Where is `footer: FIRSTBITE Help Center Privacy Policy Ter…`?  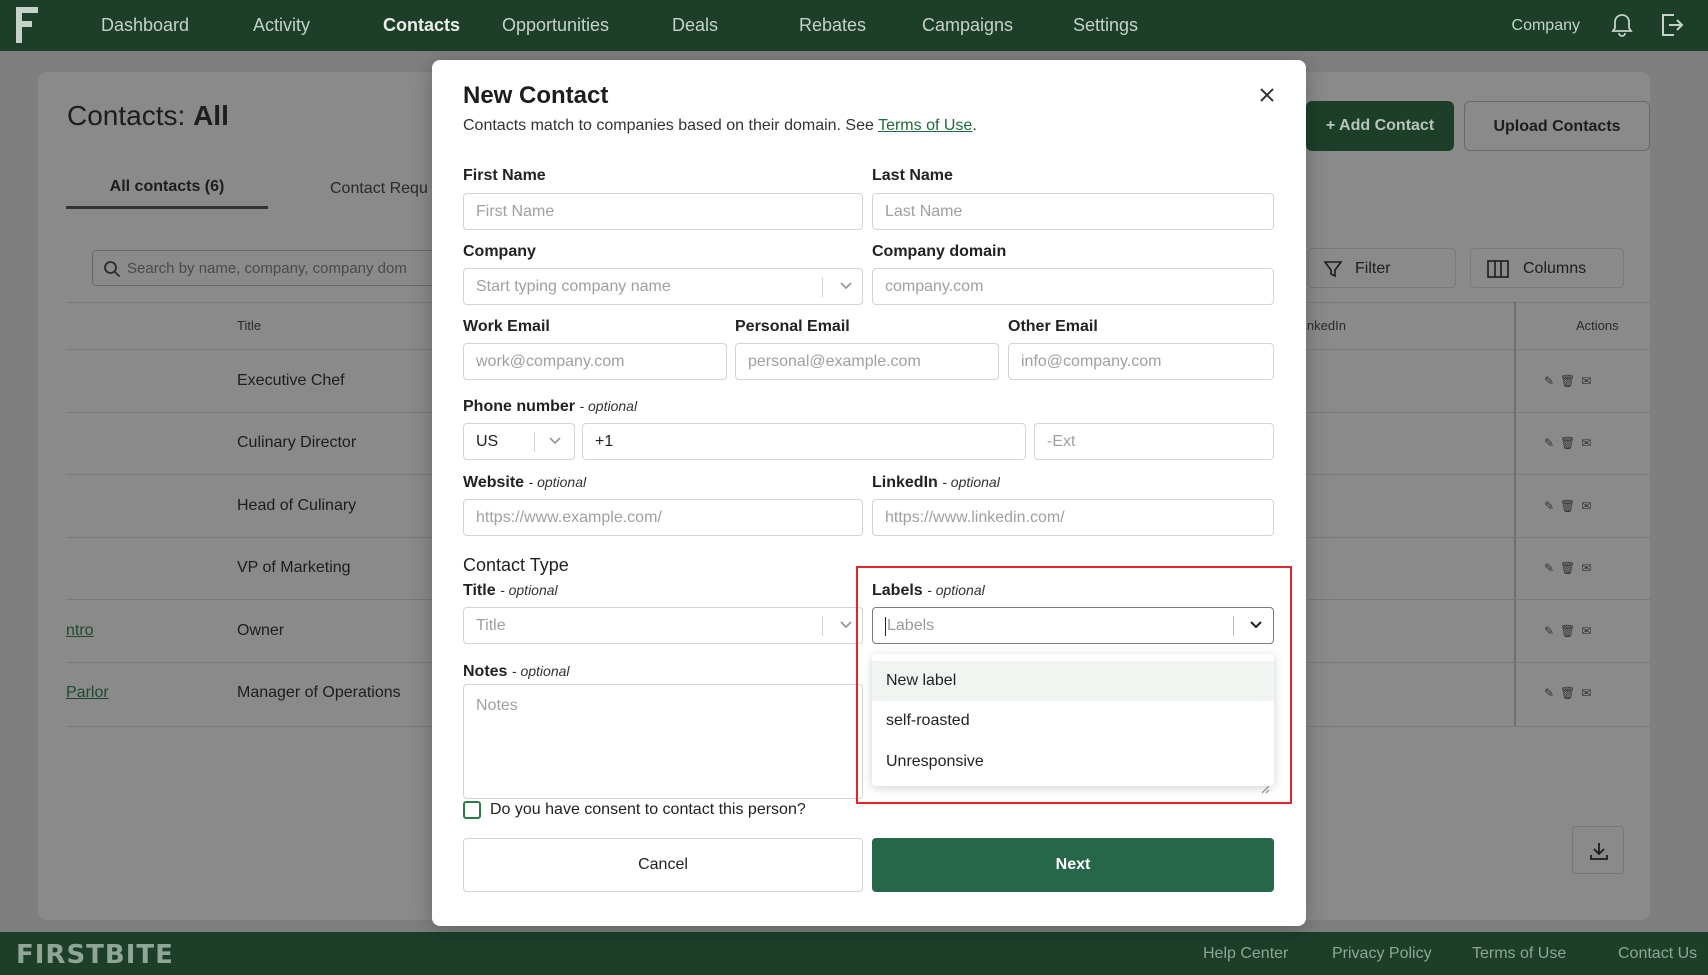 footer: FIRSTBITE Help Center Privacy Policy Ter… is located at coordinates (854, 953).